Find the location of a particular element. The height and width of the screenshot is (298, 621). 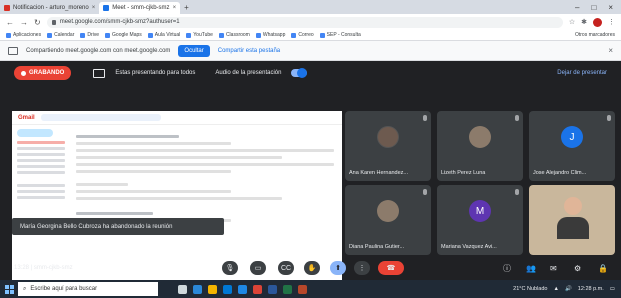

extensions-icon: ✱ is located at coordinates (584, 22).